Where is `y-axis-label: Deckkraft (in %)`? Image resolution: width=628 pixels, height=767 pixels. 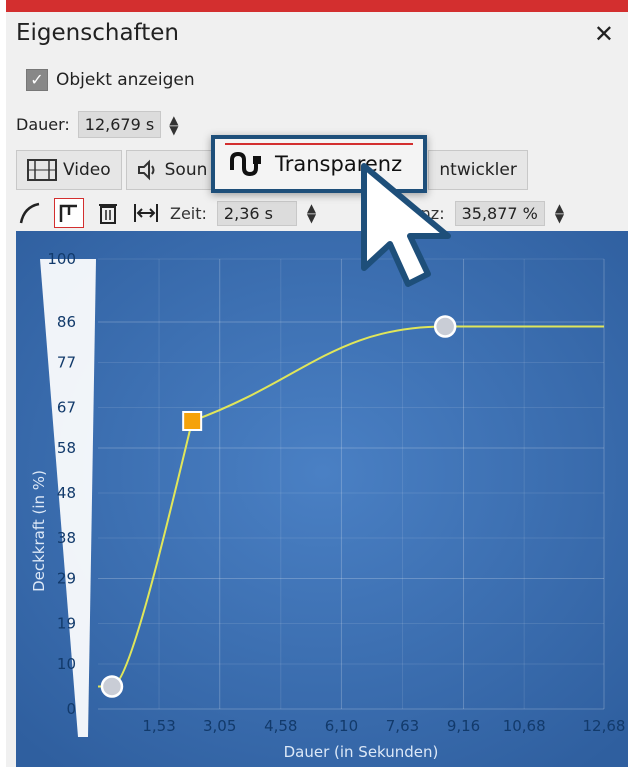 y-axis-label: Deckkraft (in %) is located at coordinates (39, 531).